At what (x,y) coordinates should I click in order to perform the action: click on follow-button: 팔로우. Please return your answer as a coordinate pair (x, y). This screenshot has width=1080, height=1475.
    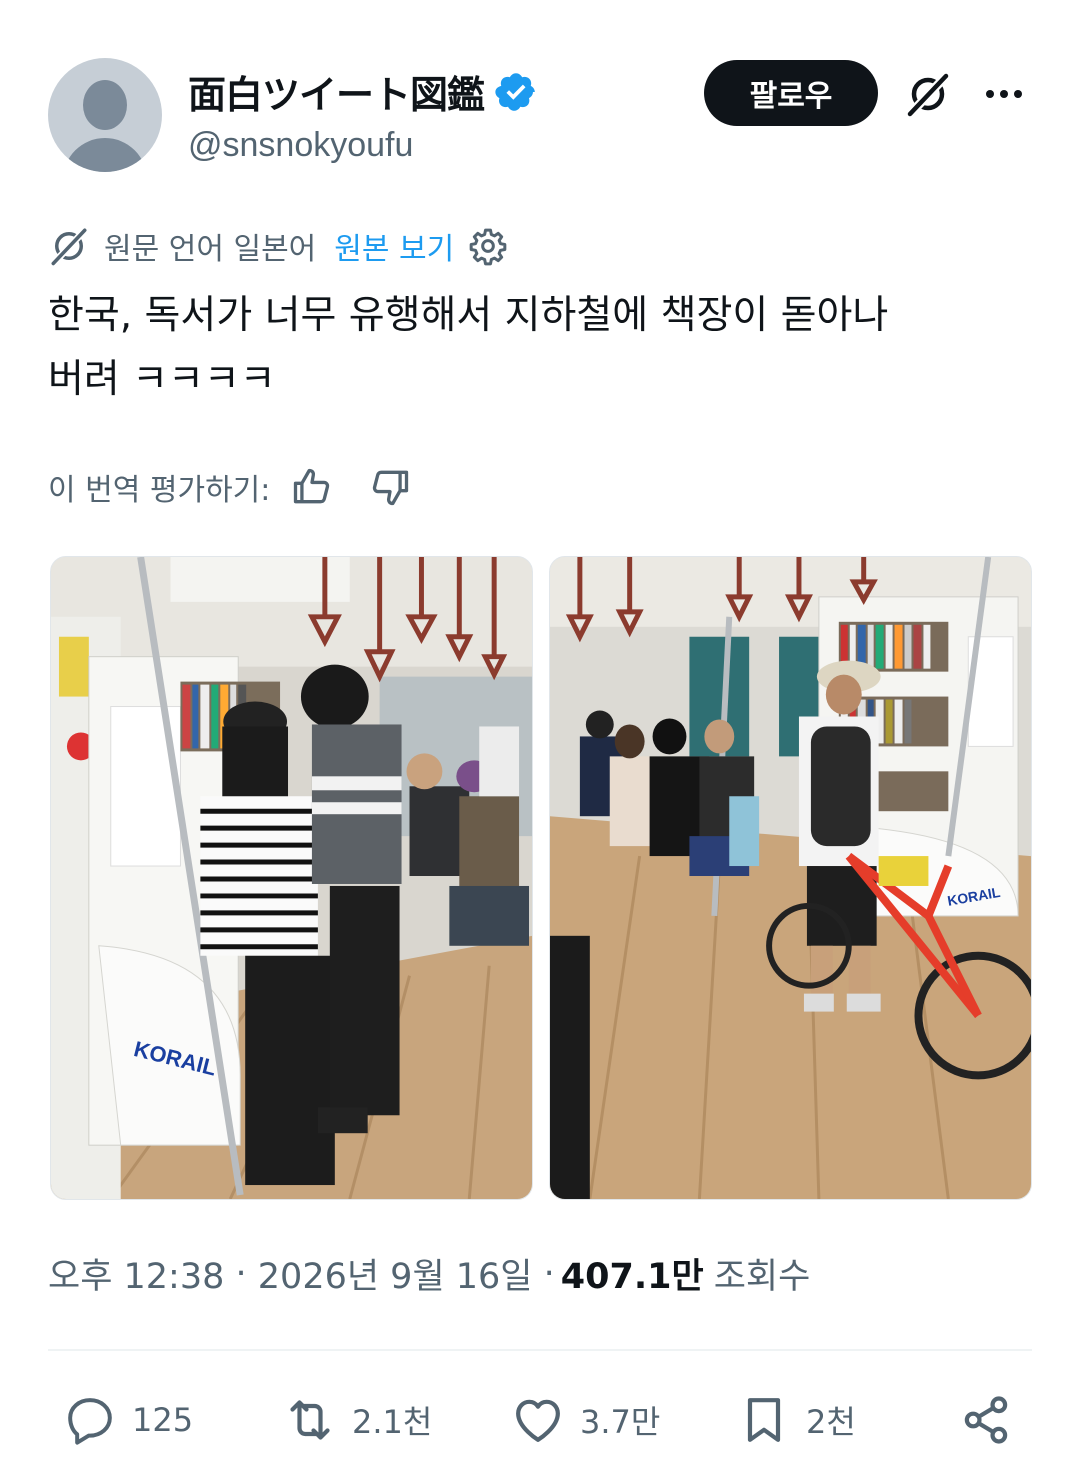
    Looking at the image, I should click on (791, 93).